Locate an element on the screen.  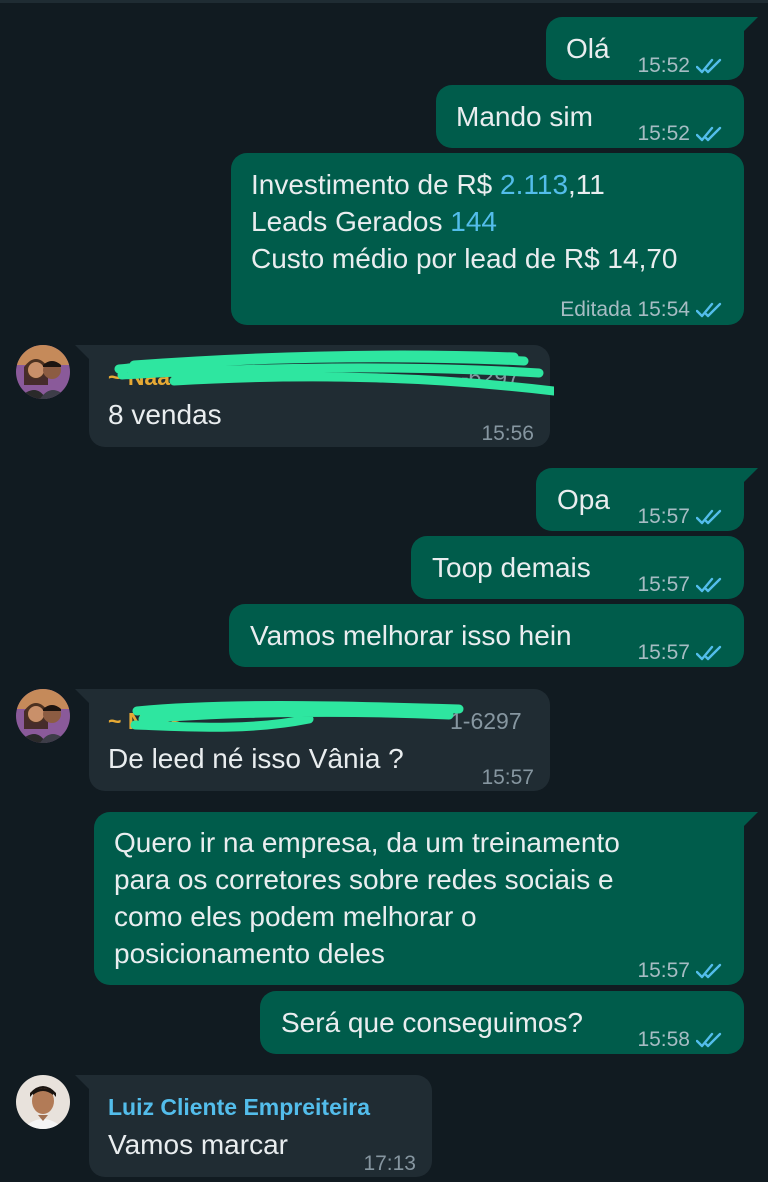
message-meta: 15:56 is located at coordinates (507, 433).